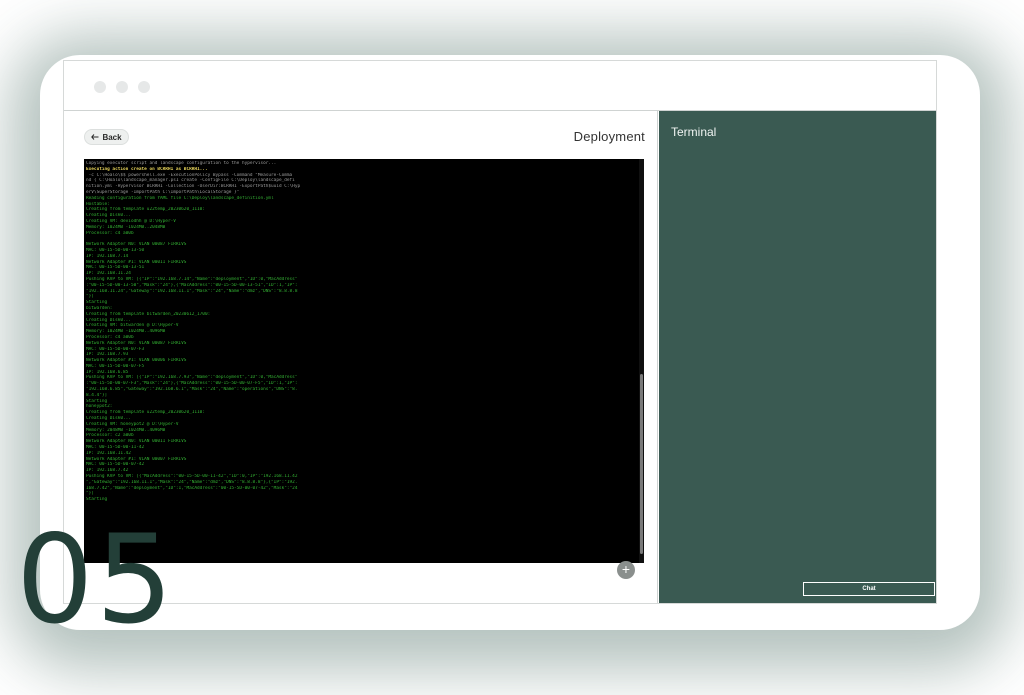 The width and height of the screenshot is (1024, 695). Describe the element at coordinates (869, 589) in the screenshot. I see `chat-button: Chat` at that location.